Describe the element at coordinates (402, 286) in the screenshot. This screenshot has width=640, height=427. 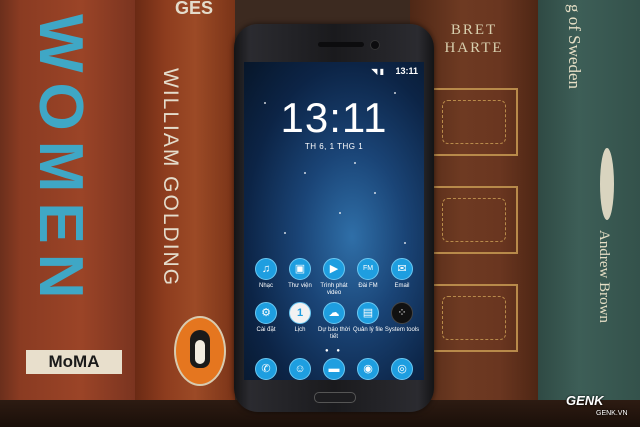
I see `app-label: Email` at that location.